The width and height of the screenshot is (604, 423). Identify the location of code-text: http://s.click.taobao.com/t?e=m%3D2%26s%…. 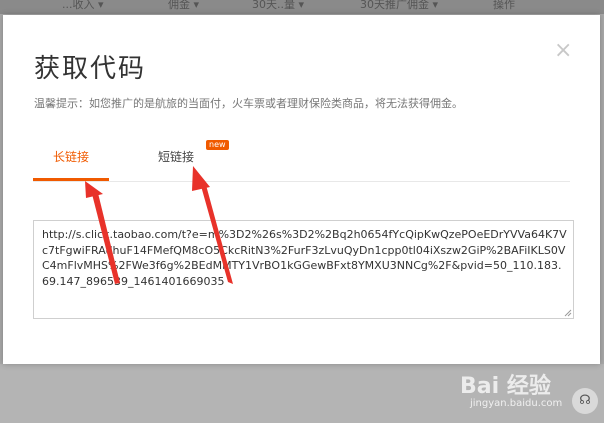
(304, 258).